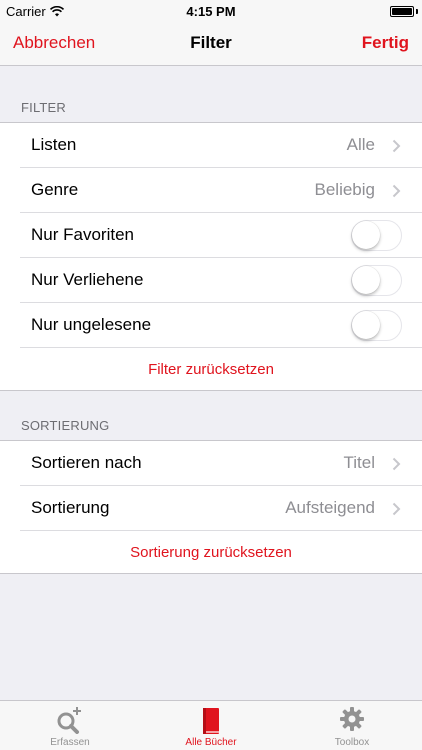  I want to click on reset-filter-button: Filter zurücksetzen, so click(211, 370).